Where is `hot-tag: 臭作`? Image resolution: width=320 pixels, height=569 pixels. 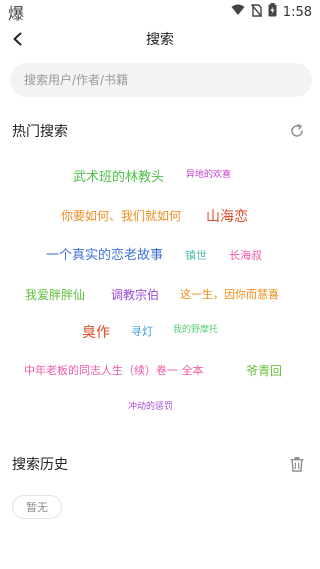
hot-tag: 臭作 is located at coordinates (96, 333).